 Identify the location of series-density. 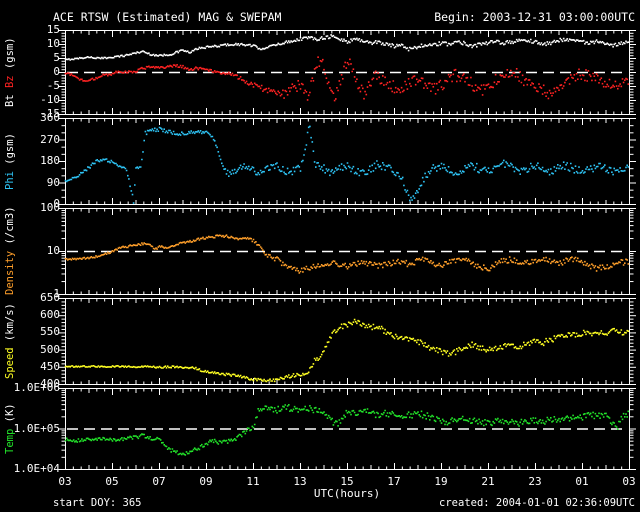
(347, 254).